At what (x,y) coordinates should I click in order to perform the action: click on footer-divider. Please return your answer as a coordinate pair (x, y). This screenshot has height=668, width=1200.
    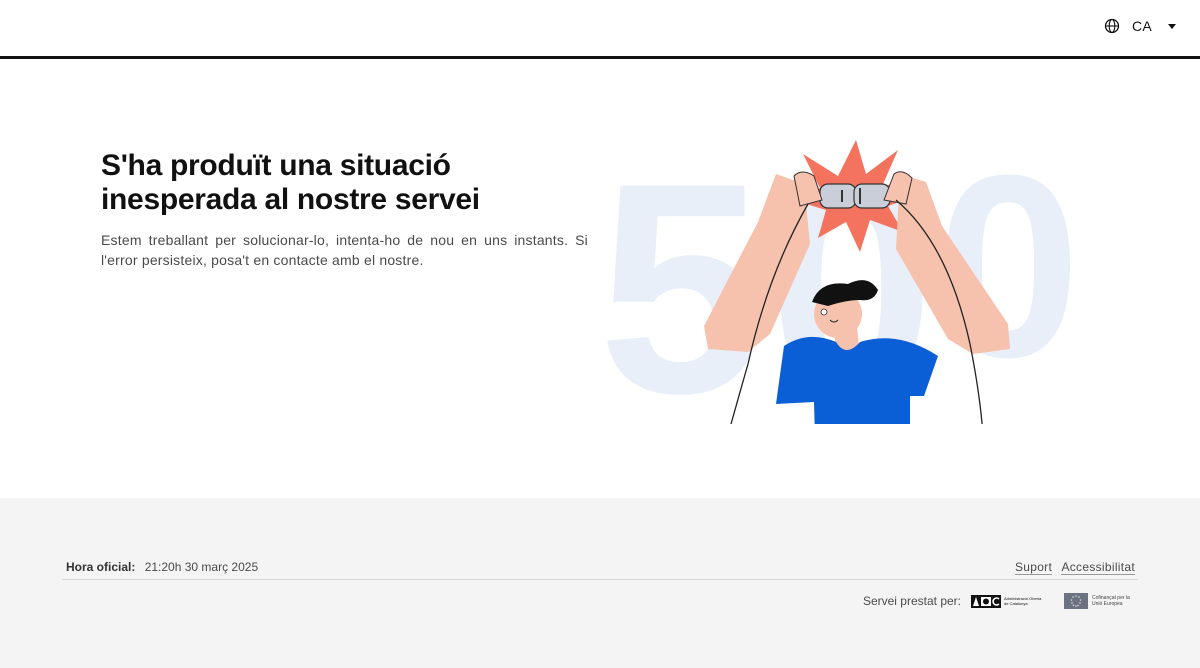
    Looking at the image, I should click on (600, 579).